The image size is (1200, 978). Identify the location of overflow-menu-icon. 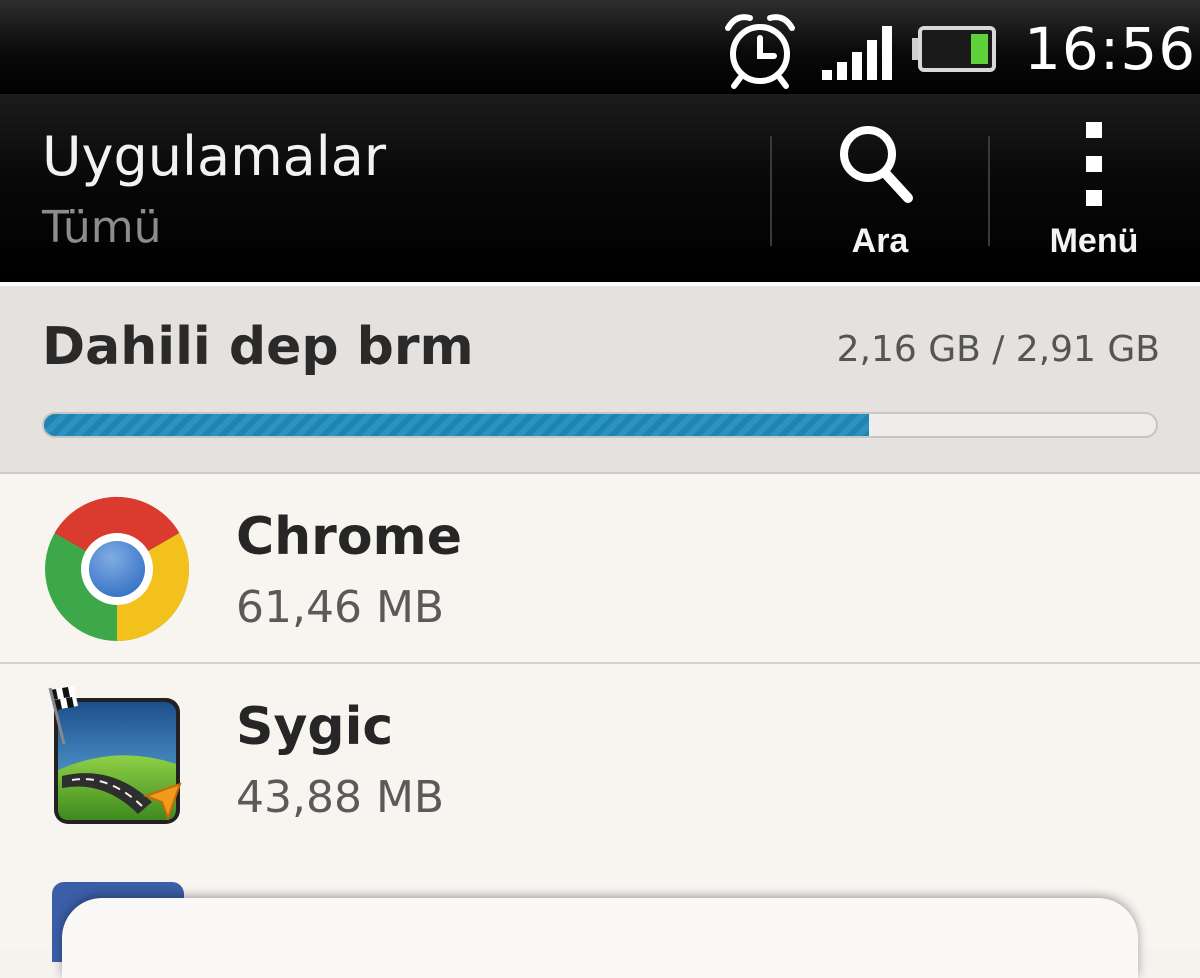
(1094, 164).